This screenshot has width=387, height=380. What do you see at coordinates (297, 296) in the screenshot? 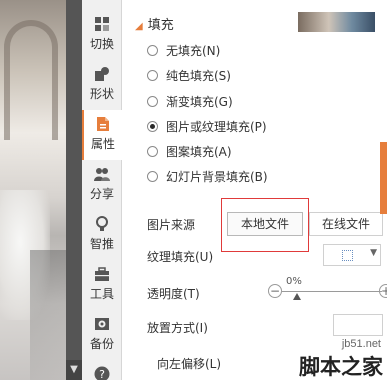
I see `transparency-slider-thumb` at bounding box center [297, 296].